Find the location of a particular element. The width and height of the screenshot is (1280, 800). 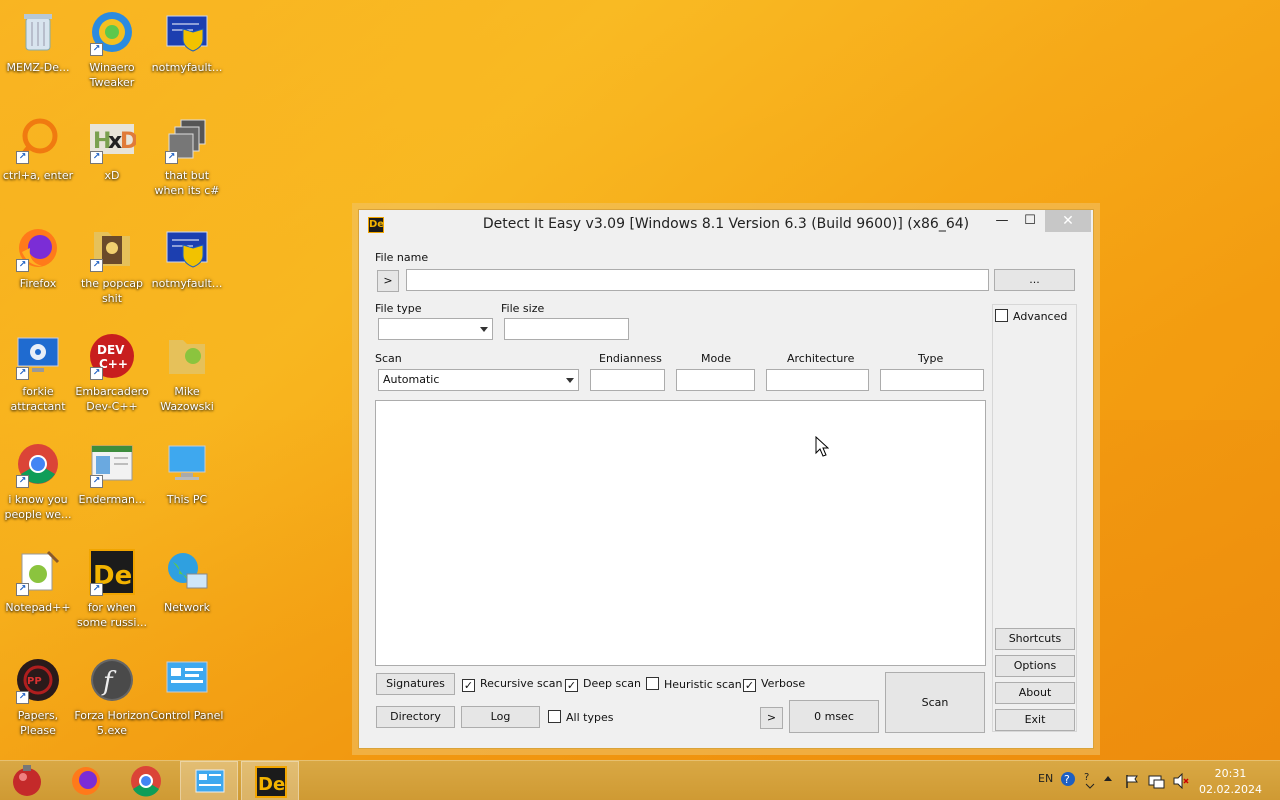

desktop-icon-devcpp: DEV C++ ↗ Embarcadero Dev-C++ is located at coordinates (112, 373).